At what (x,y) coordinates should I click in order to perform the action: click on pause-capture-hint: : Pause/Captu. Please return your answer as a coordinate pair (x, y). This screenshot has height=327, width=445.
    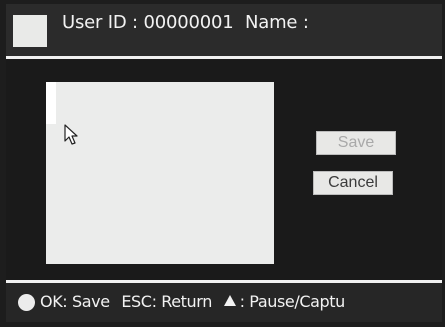
    Looking at the image, I should click on (292, 301).